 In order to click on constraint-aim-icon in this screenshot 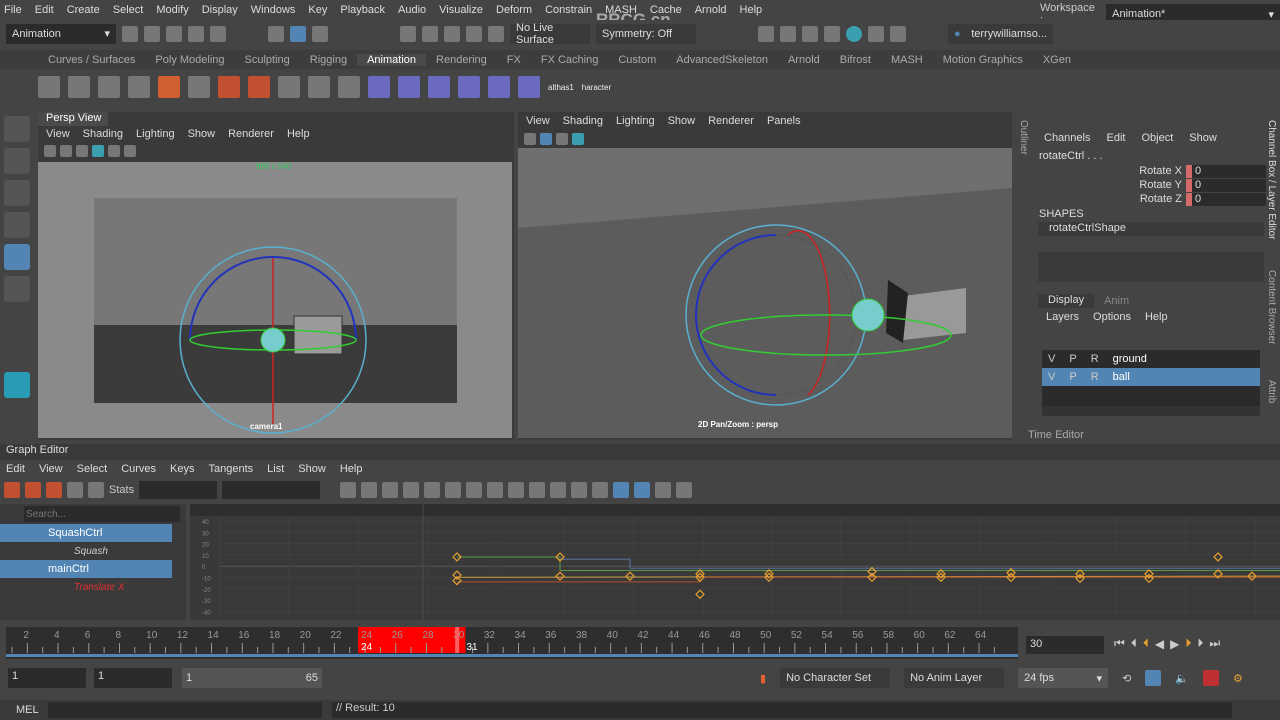, I will do `click(499, 87)`.